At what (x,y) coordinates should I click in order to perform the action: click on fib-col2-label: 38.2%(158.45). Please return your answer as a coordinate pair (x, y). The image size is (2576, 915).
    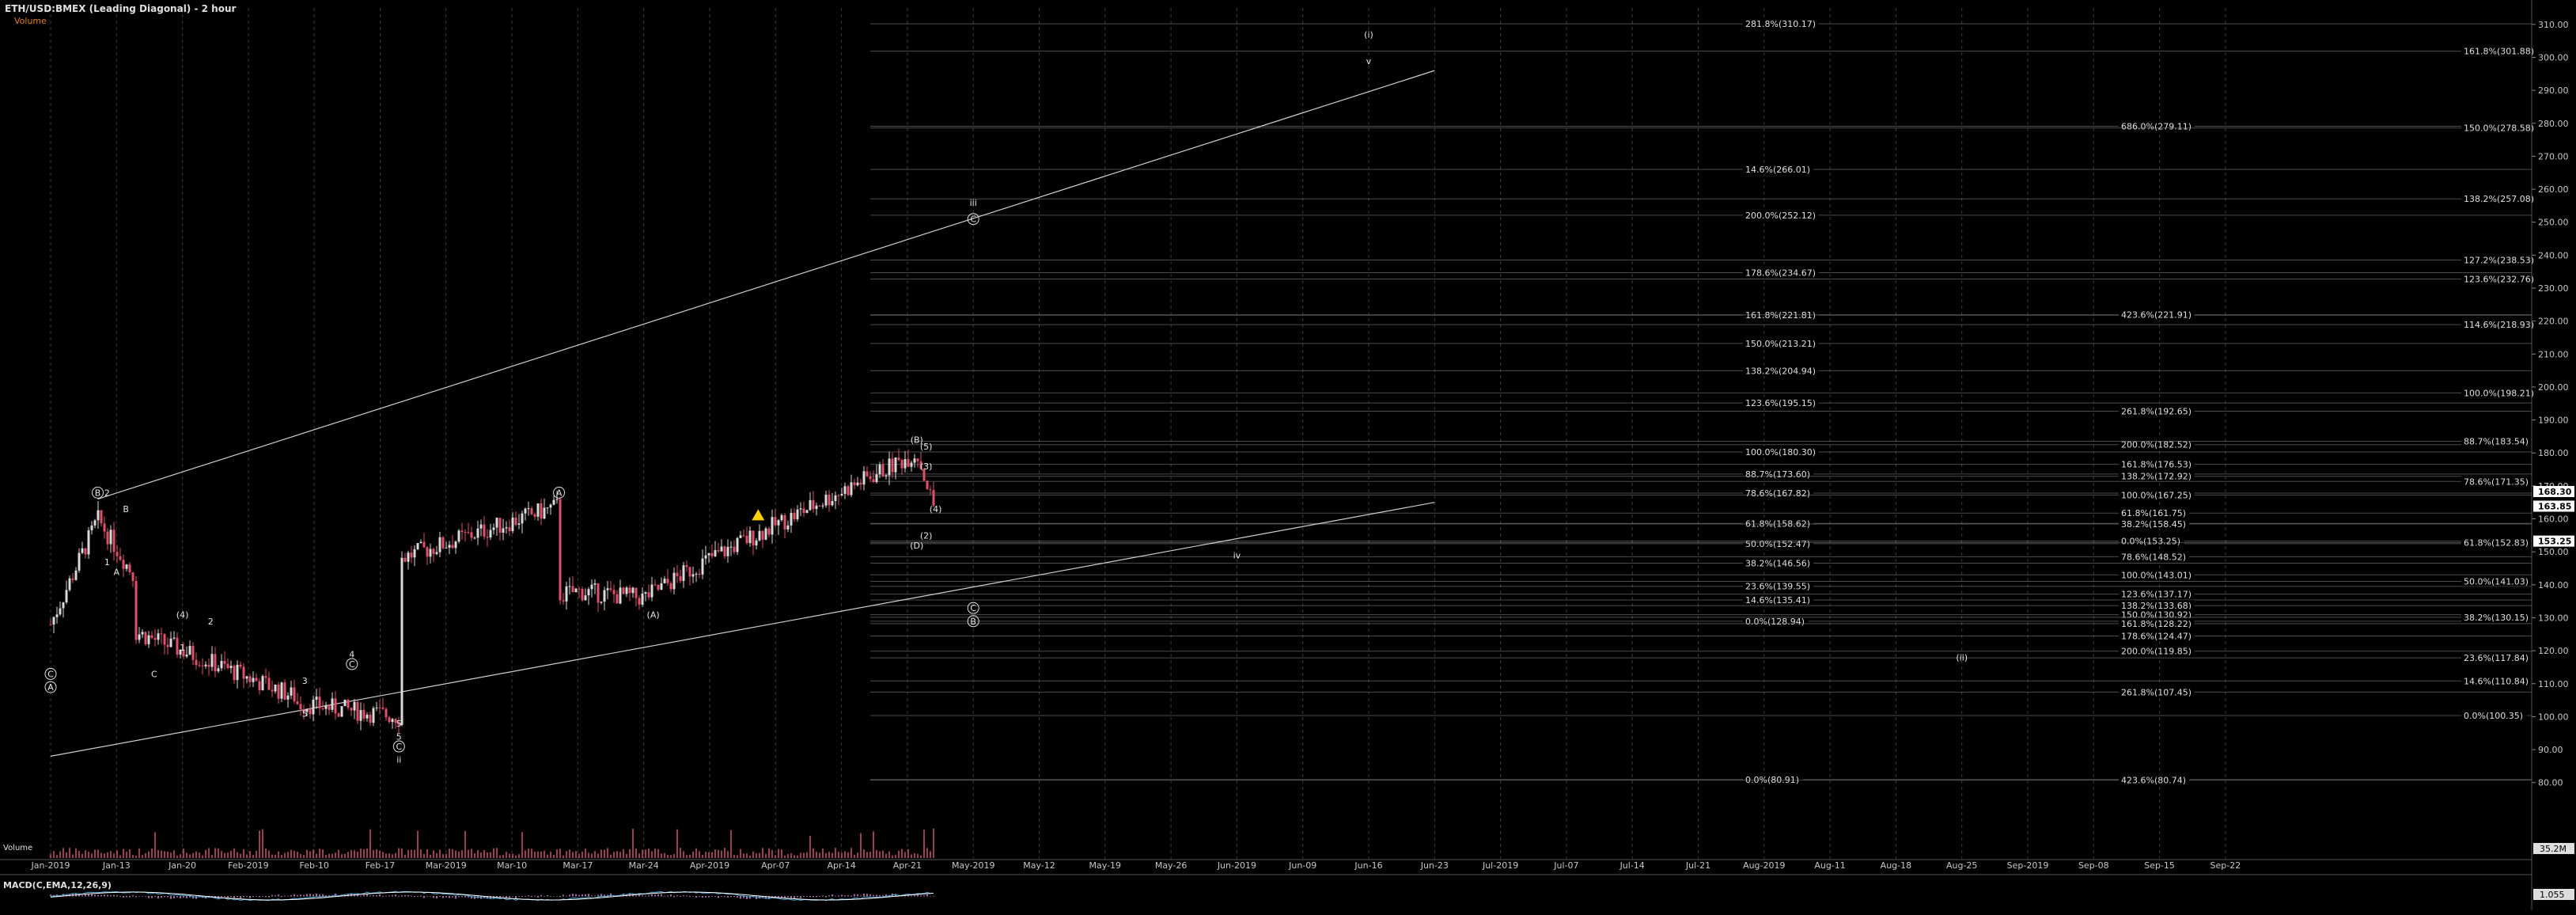
    Looking at the image, I should click on (2153, 524).